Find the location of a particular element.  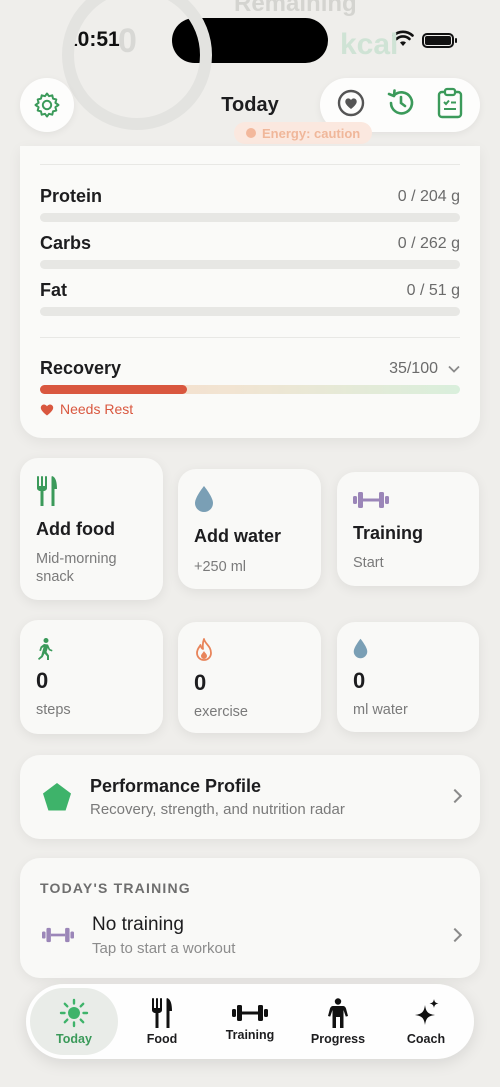

history-button is located at coordinates (401, 105).